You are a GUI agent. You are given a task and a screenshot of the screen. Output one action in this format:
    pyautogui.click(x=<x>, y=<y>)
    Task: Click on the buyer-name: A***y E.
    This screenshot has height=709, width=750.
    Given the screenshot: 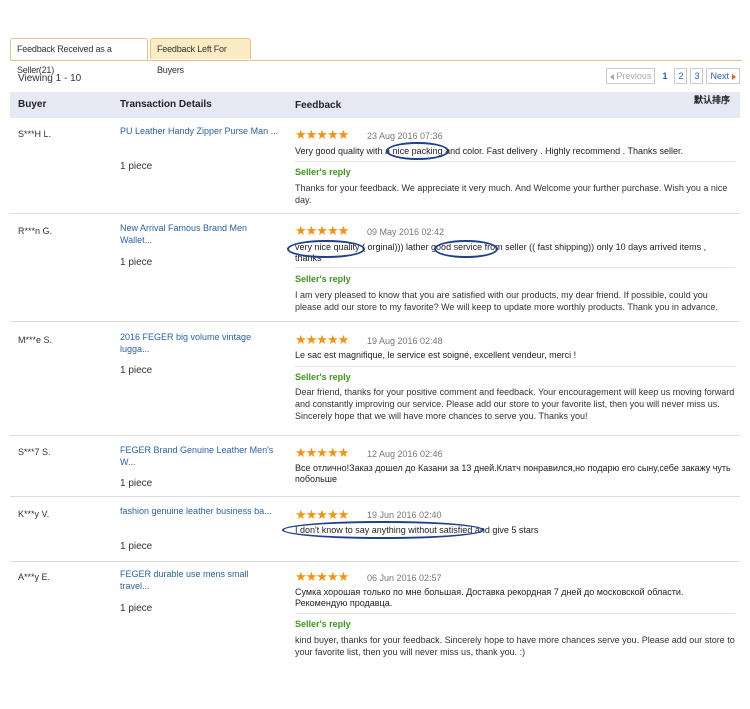 What is the action you would take?
    pyautogui.click(x=34, y=577)
    